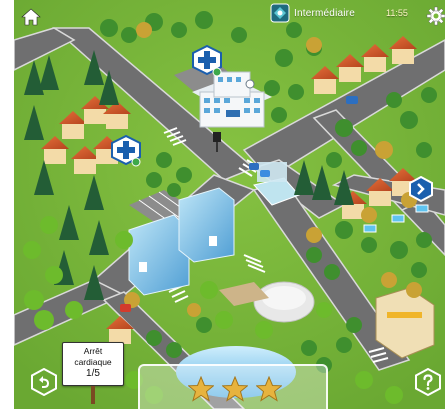 The height and width of the screenshot is (409, 445). I want to click on question-mark-icon, so click(428, 382).